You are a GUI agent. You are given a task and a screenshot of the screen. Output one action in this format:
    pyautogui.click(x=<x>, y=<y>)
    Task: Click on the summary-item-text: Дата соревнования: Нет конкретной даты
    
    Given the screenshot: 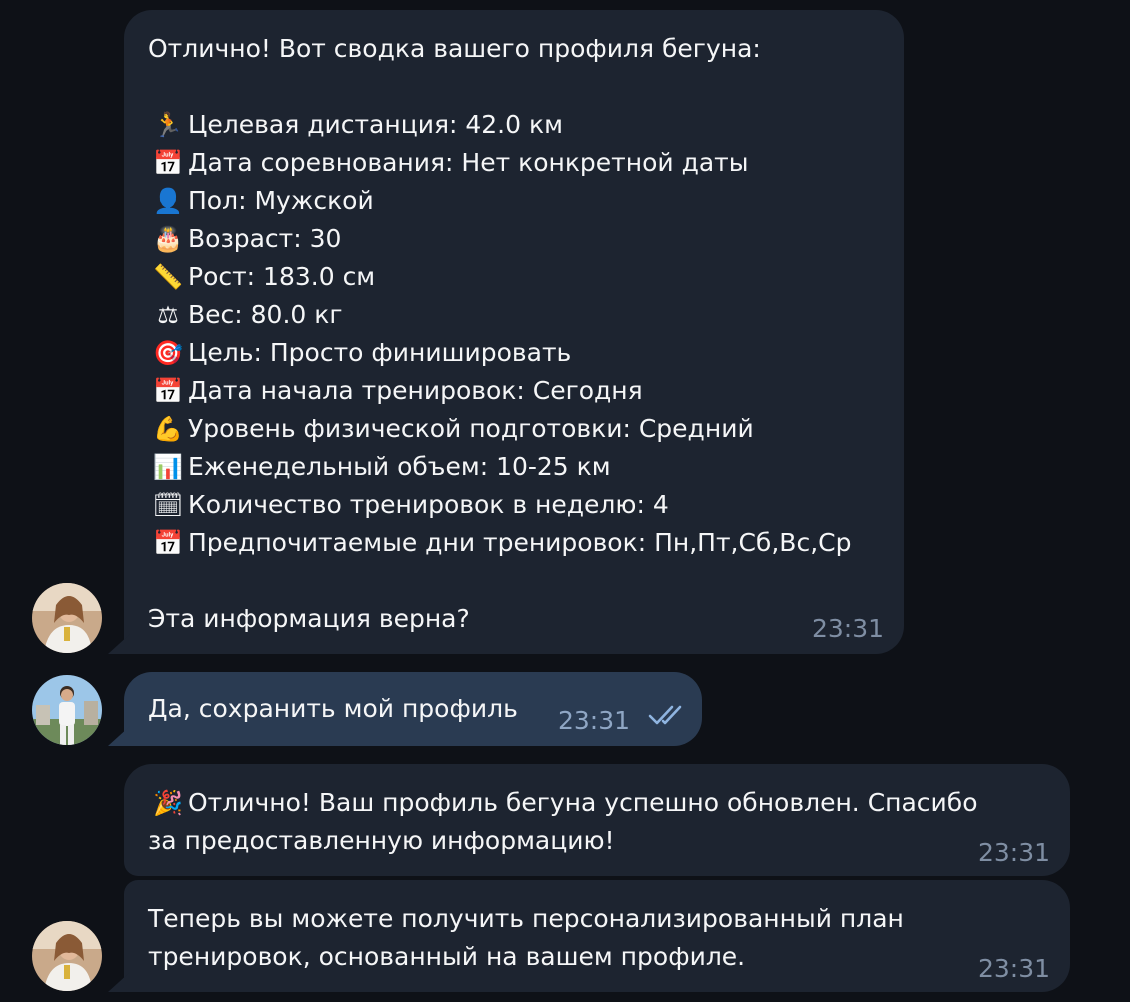 What is the action you would take?
    pyautogui.click(x=468, y=162)
    